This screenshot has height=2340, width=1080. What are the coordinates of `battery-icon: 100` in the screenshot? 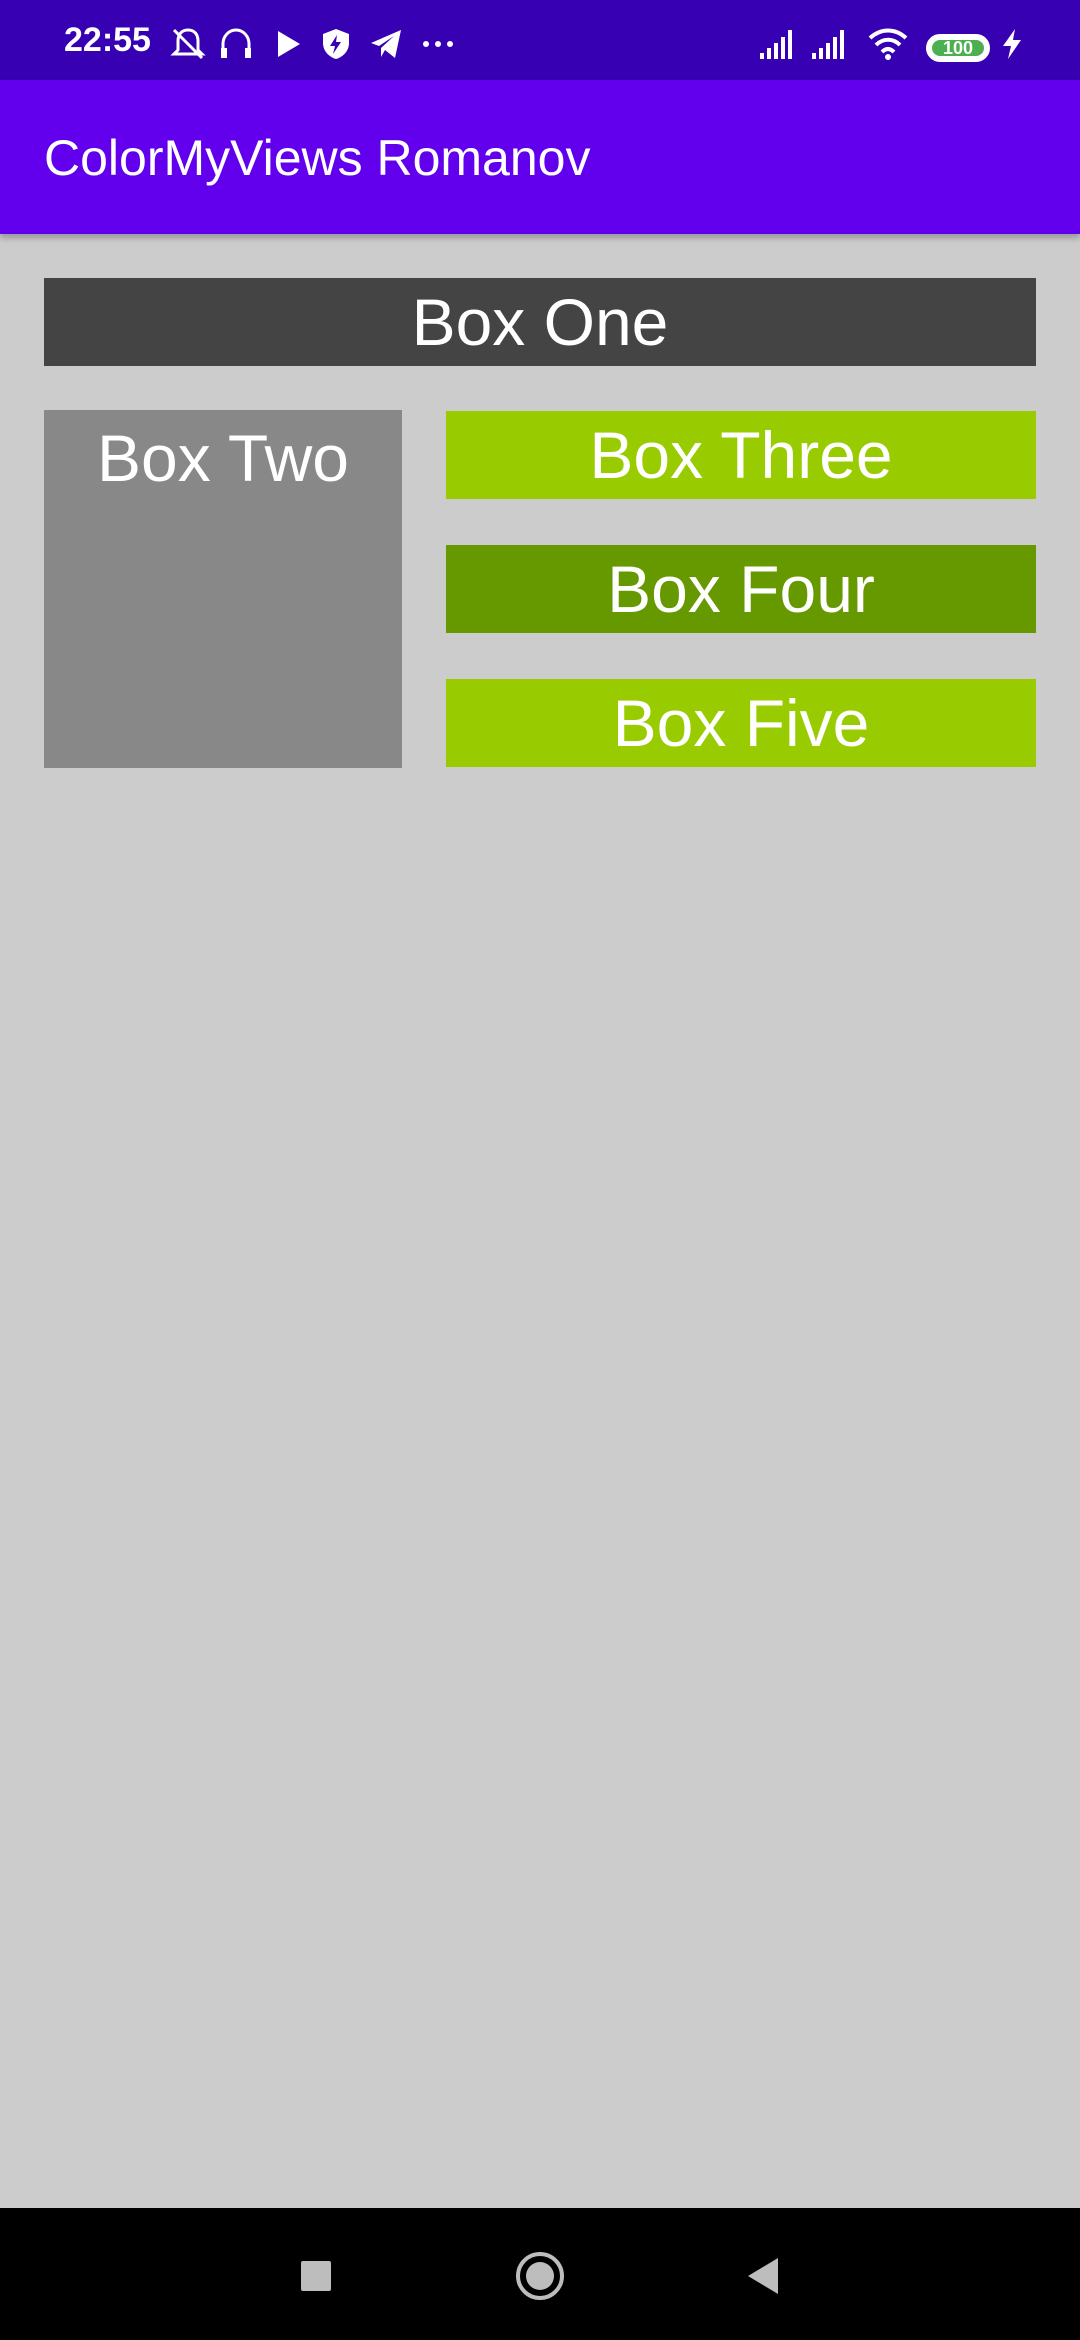 It's located at (958, 48).